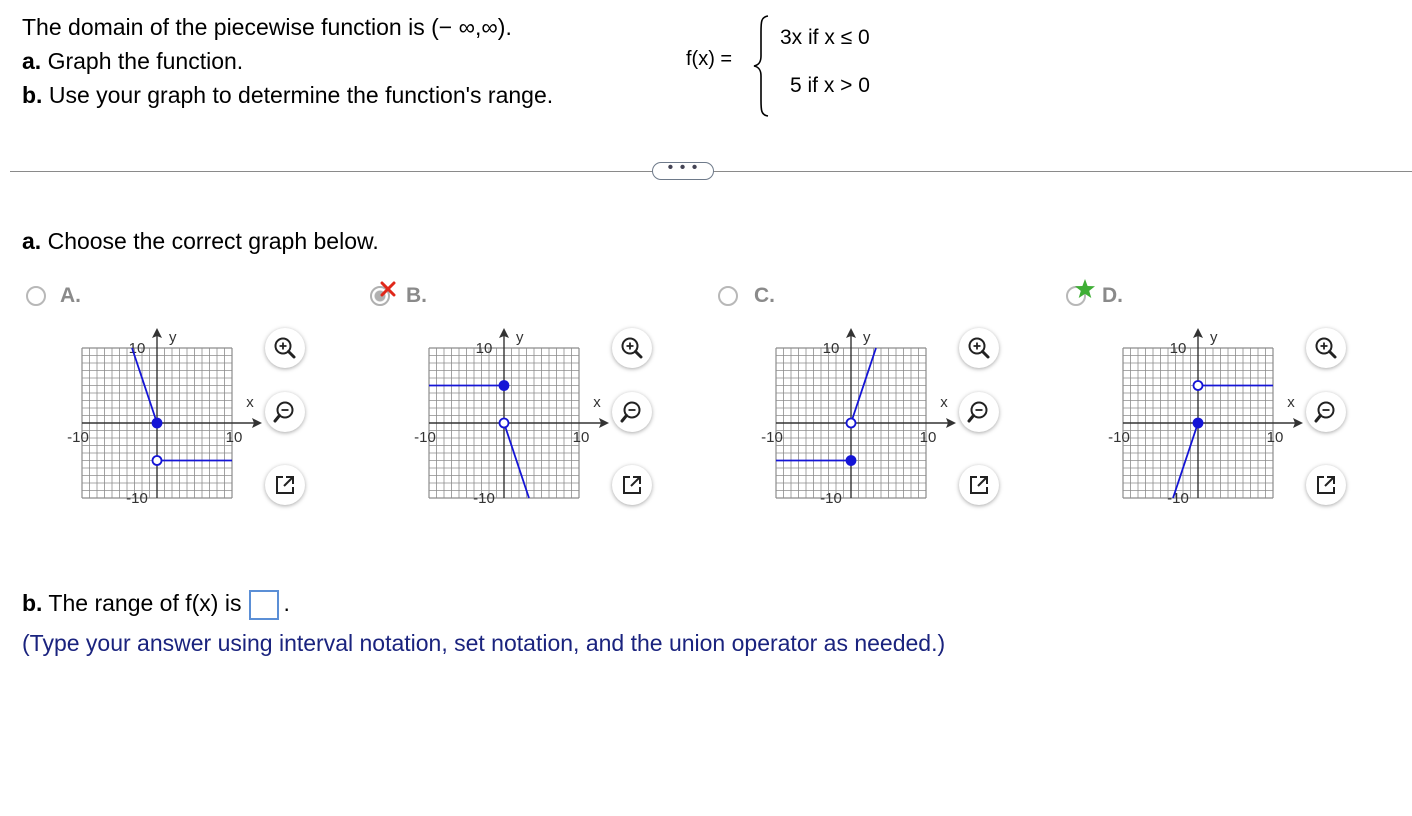  Describe the element at coordinates (264, 605) in the screenshot. I see `range-answer-input` at that location.